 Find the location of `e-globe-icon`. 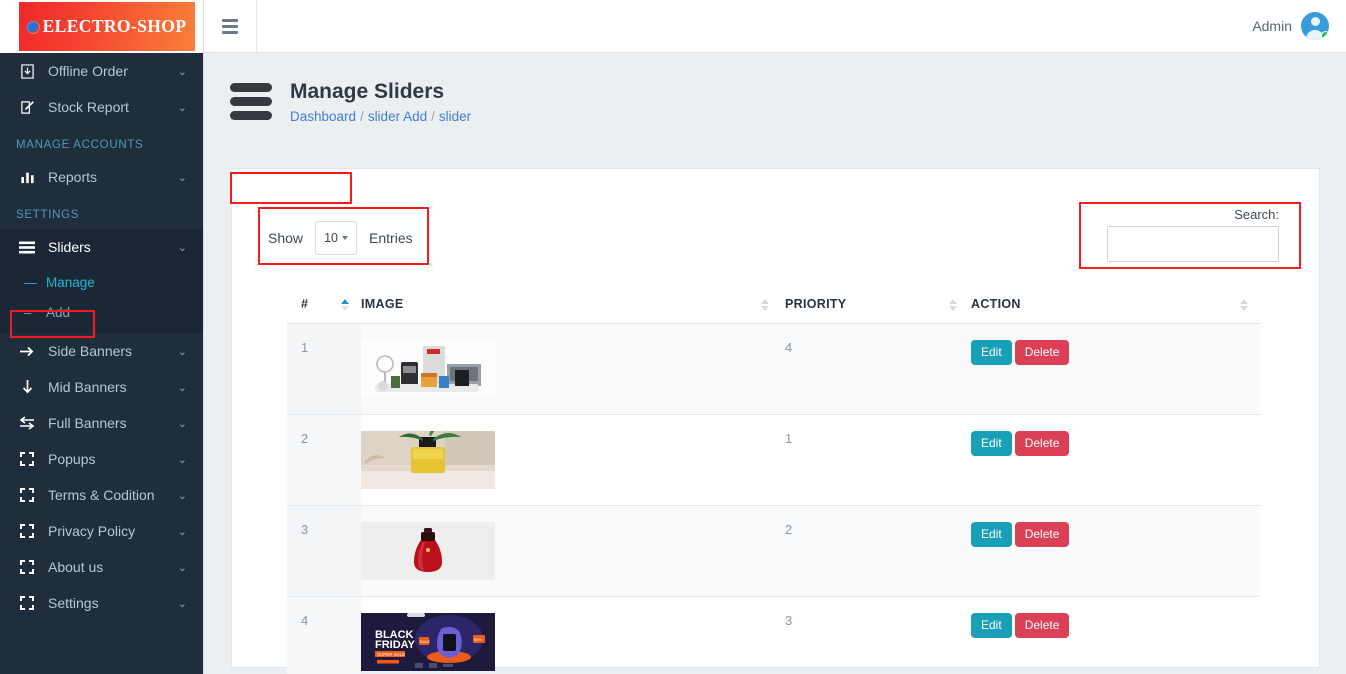

e-globe-icon is located at coordinates (33, 27).